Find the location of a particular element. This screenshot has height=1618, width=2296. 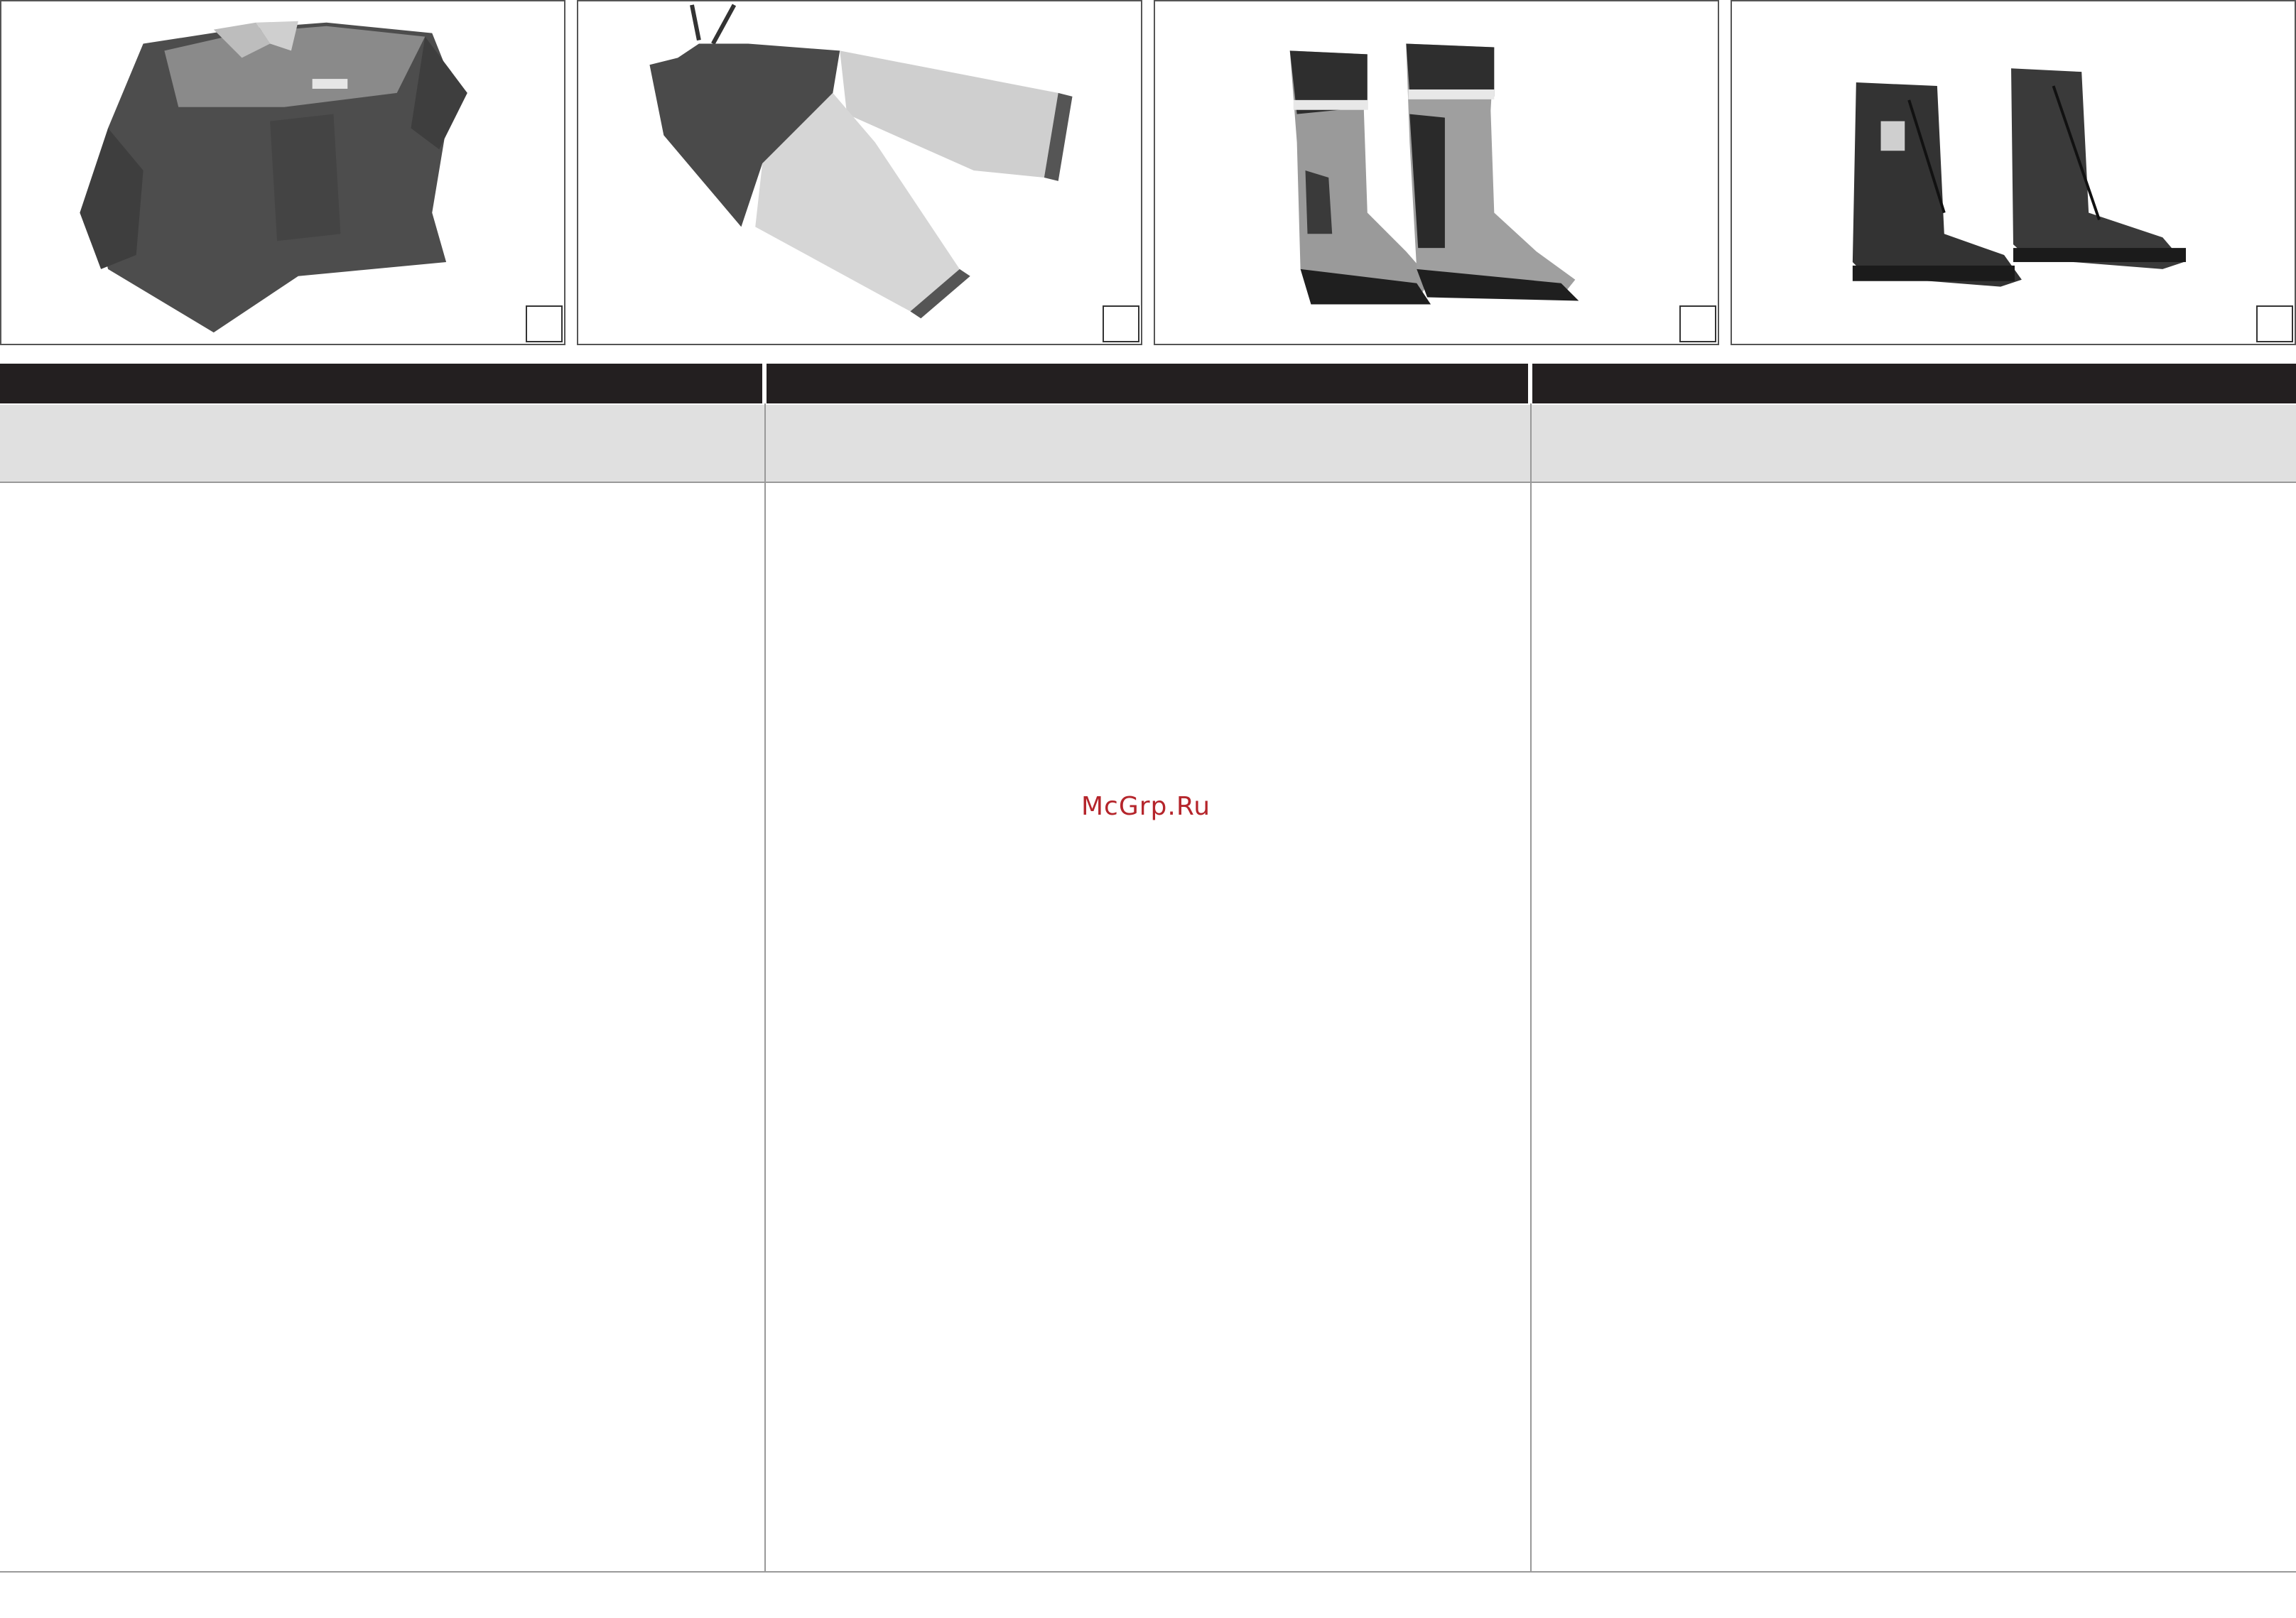

product-panel-leather-boots is located at coordinates (2013, 172).